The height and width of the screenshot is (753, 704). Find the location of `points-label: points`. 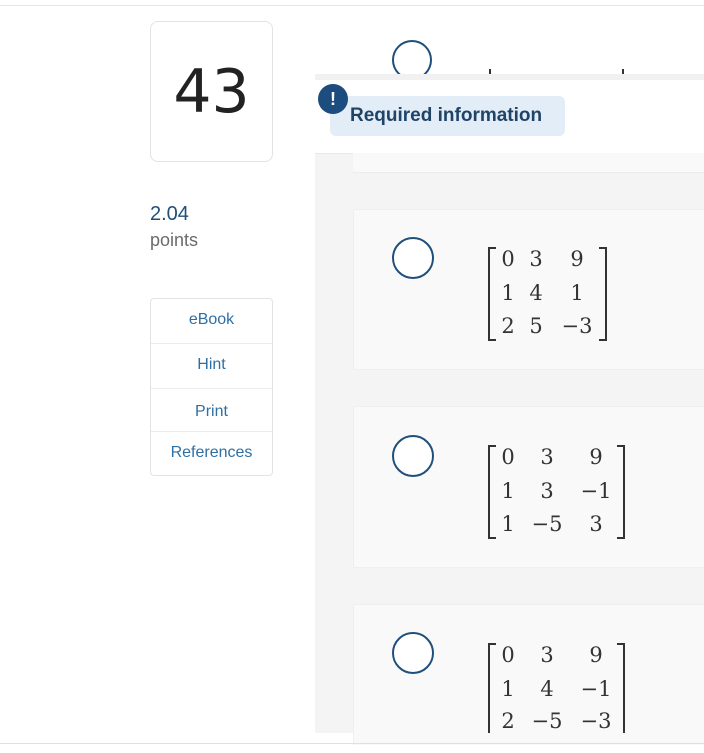

points-label: points is located at coordinates (174, 240).